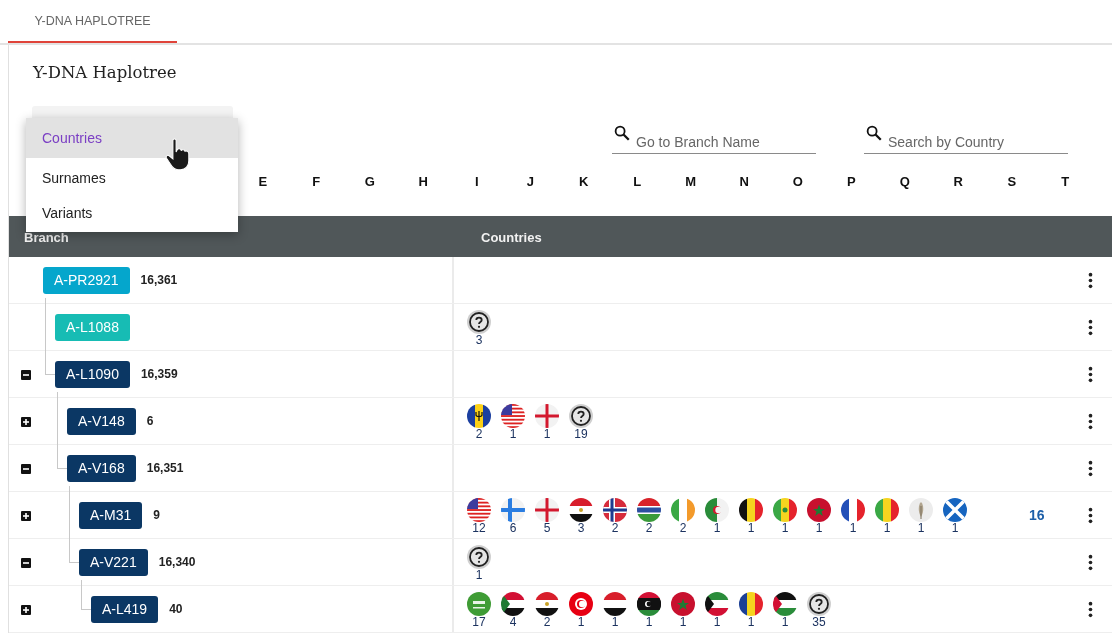 Image resolution: width=1112 pixels, height=636 pixels. Describe the element at coordinates (637, 181) in the screenshot. I see `letter-link: L` at that location.